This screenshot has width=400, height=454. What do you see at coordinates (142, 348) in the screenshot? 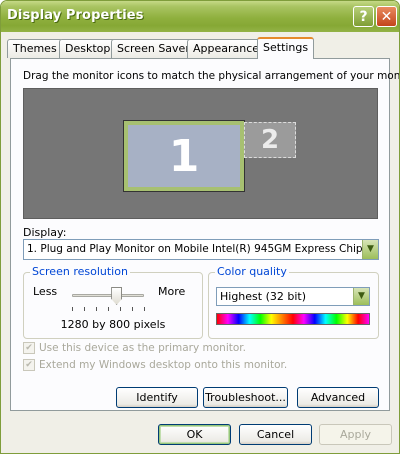
I see `primary-monitor-label: Use this device as the primary monitor.` at bounding box center [142, 348].